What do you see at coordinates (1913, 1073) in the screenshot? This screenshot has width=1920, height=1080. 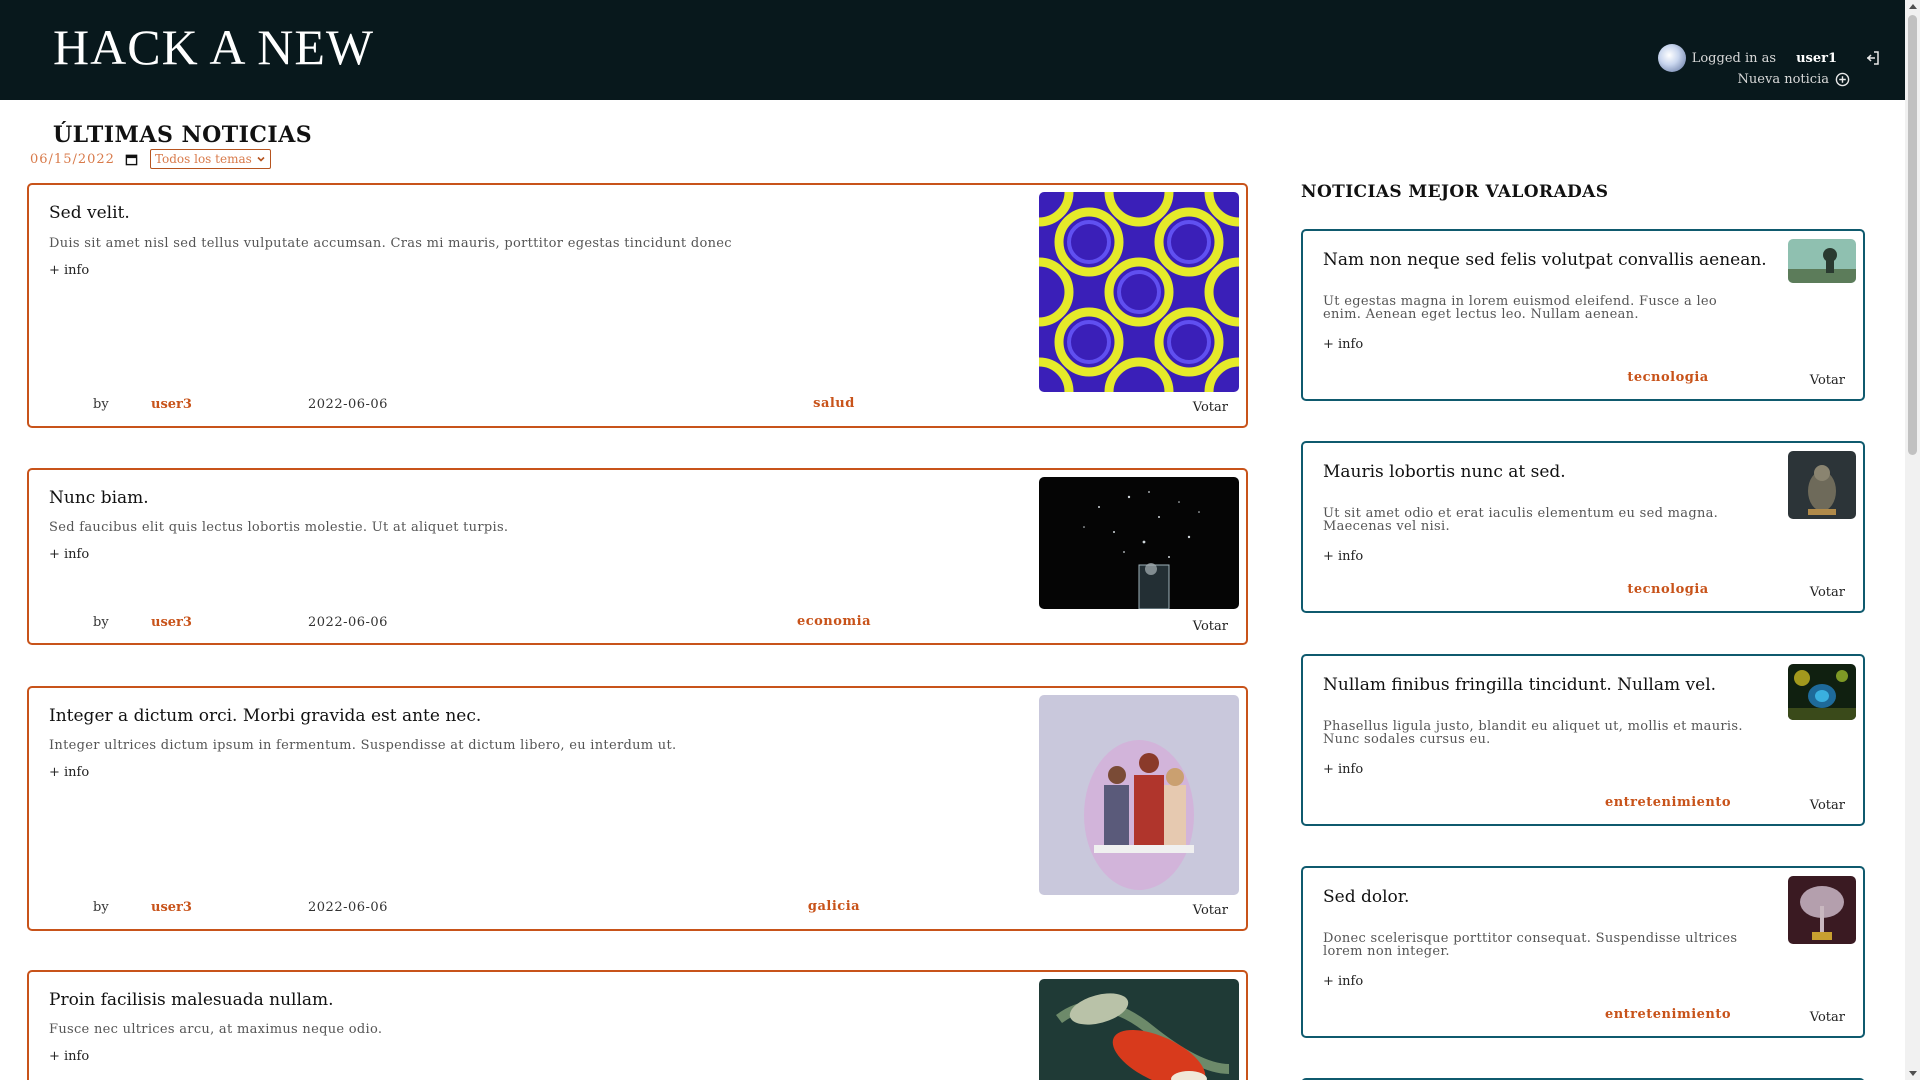 I see `scroll-down-arrow` at bounding box center [1913, 1073].